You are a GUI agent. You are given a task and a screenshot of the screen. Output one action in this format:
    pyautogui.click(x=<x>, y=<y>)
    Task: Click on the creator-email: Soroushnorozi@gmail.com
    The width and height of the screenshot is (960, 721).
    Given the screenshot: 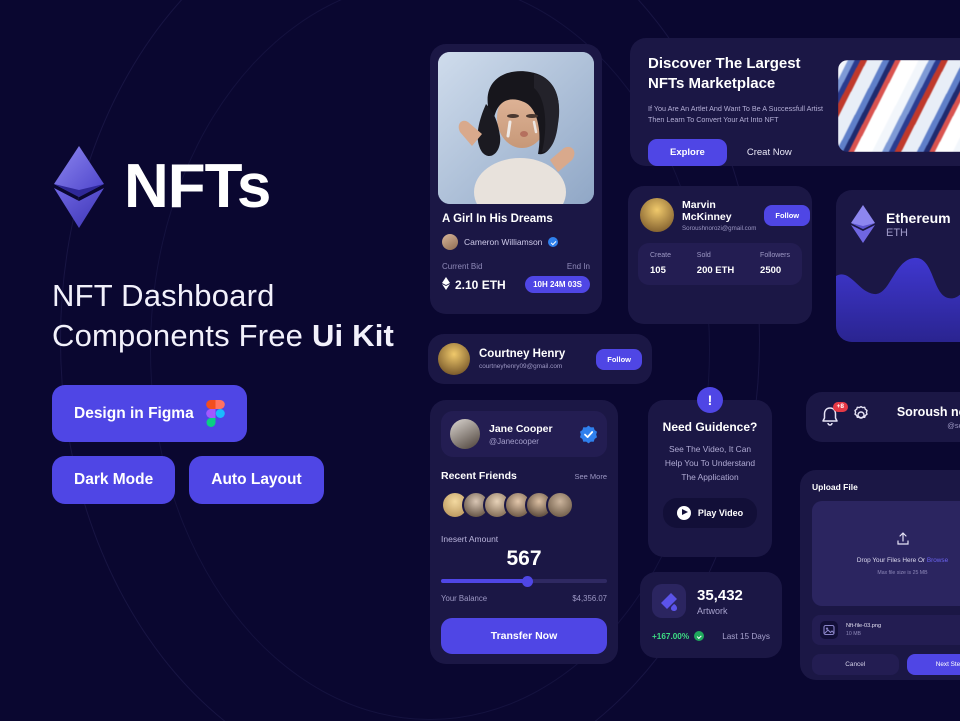 What is the action you would take?
    pyautogui.click(x=719, y=228)
    